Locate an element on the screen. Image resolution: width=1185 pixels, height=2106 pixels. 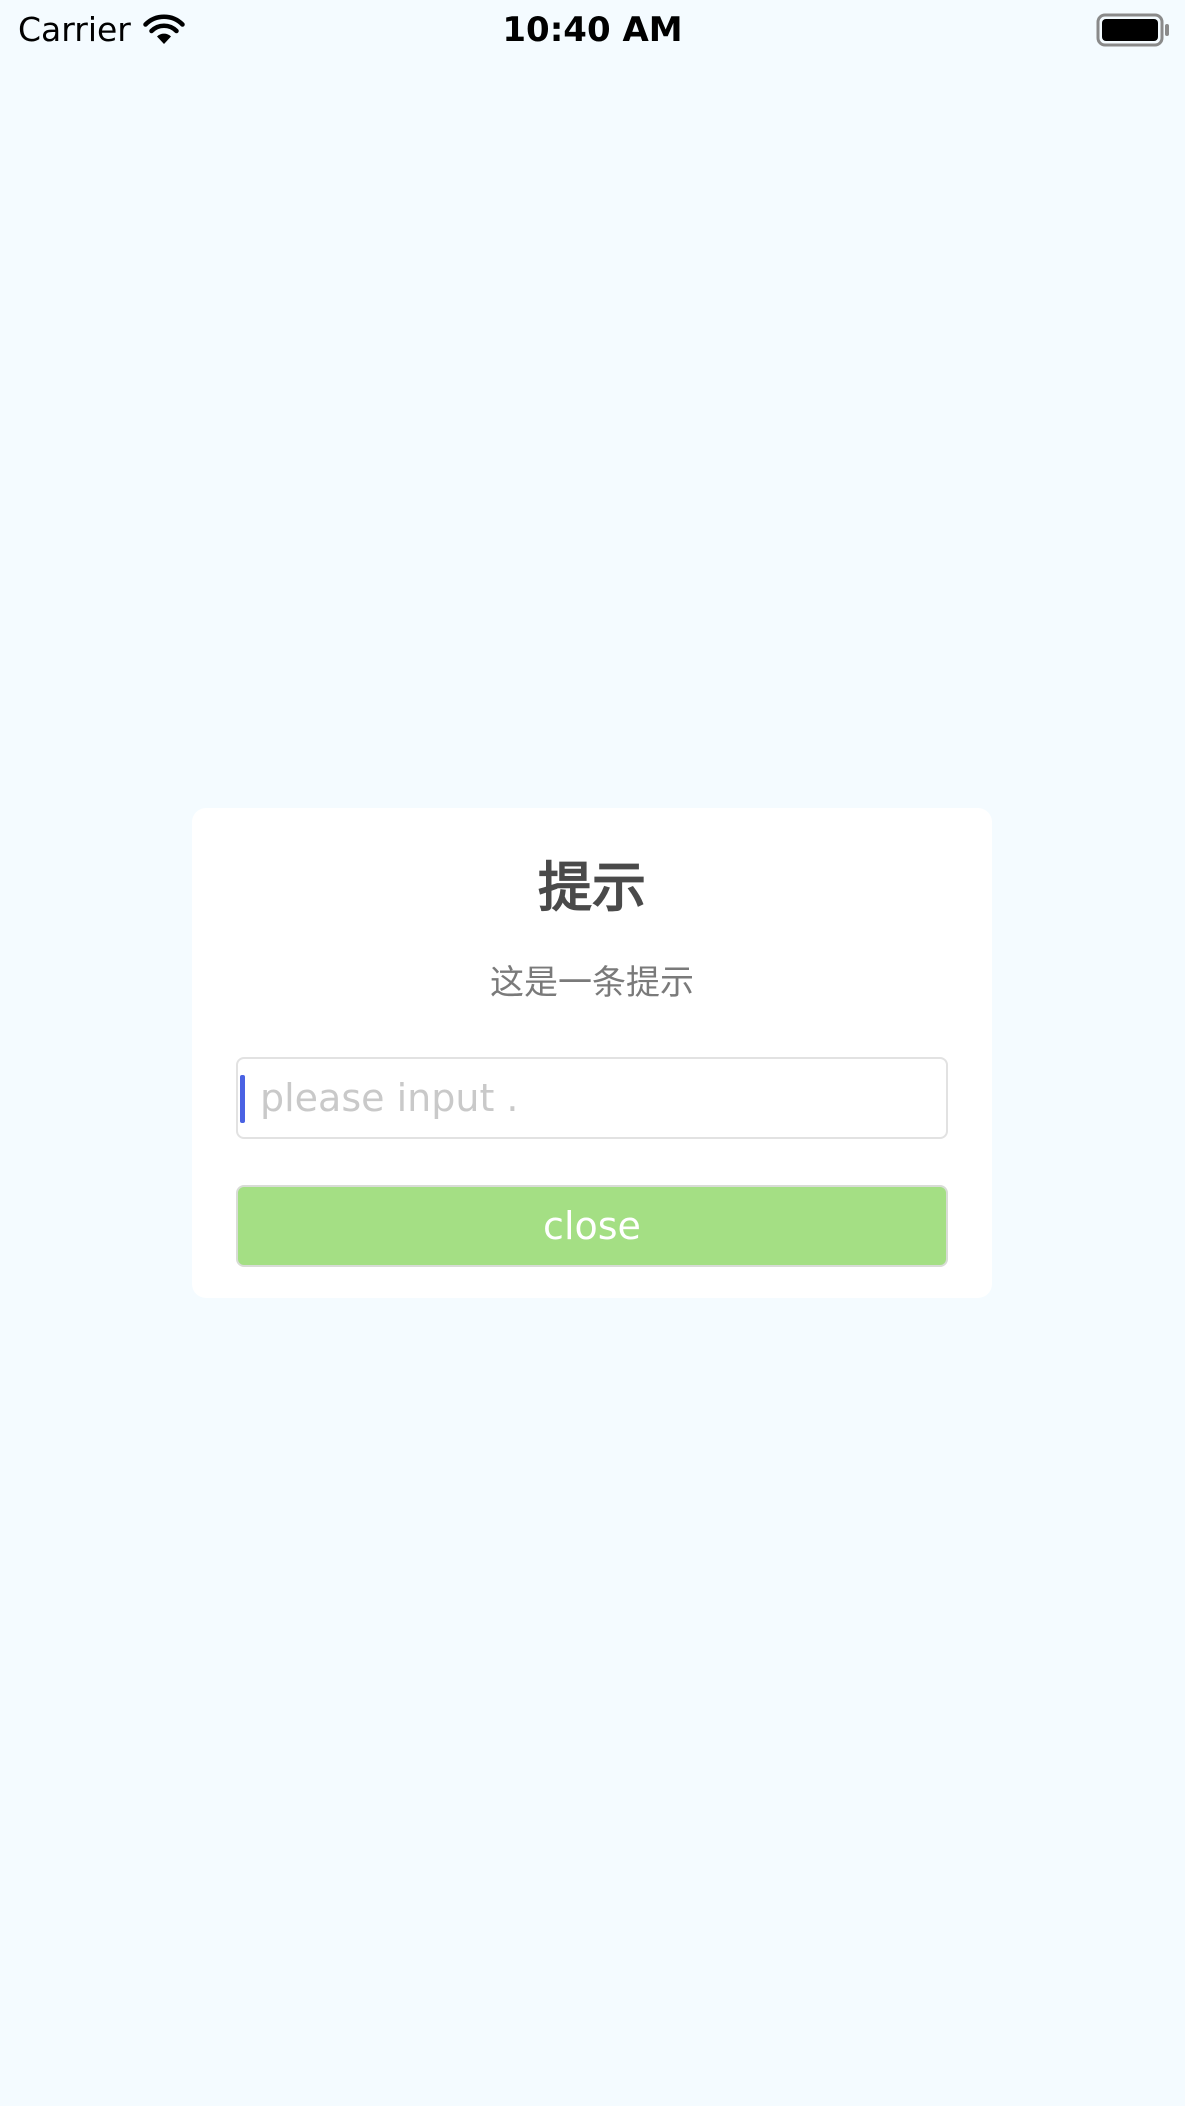
text-input-field: please input . is located at coordinates (592, 1098).